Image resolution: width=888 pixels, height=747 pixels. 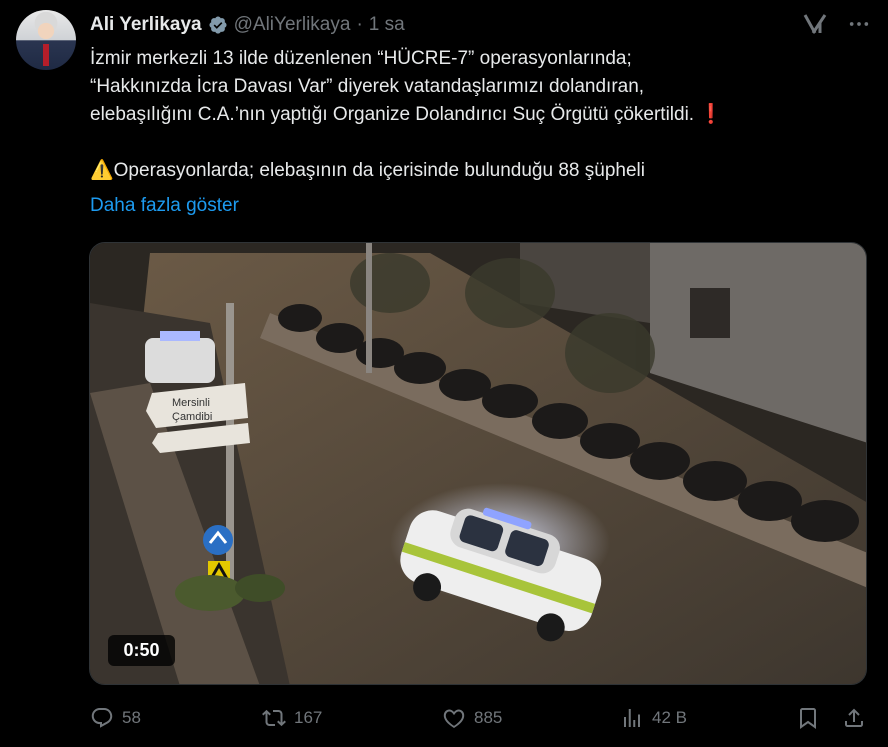 I want to click on views-button: 42 B, so click(x=653, y=718).